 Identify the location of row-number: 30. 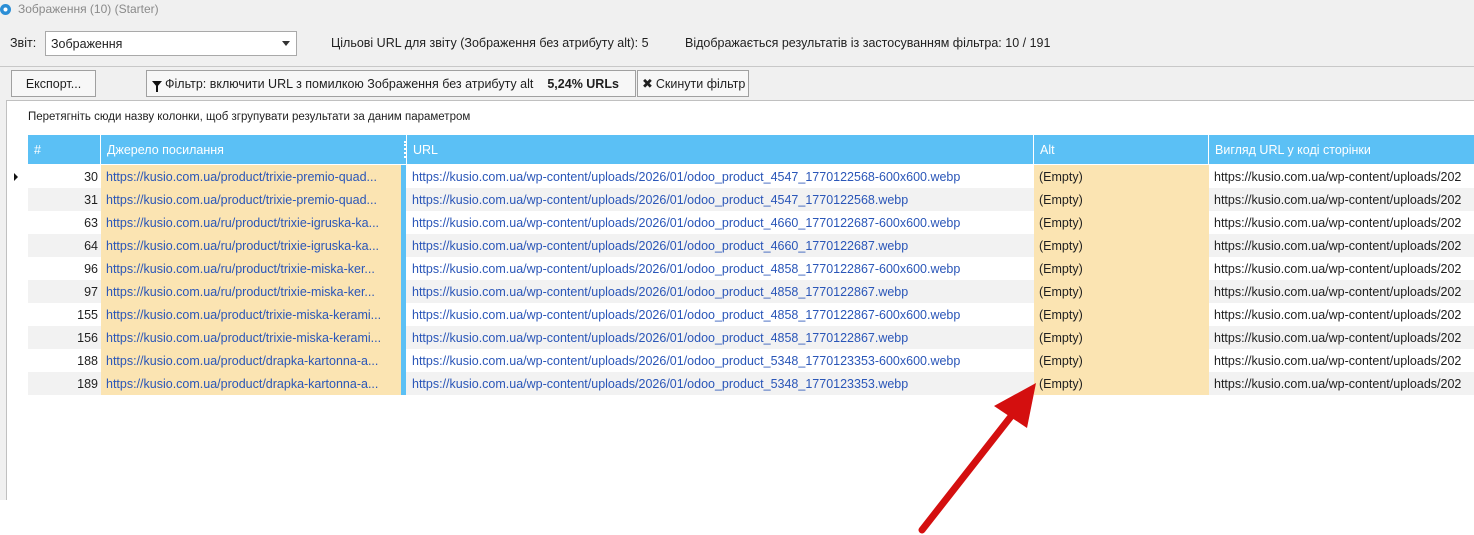
(91, 176).